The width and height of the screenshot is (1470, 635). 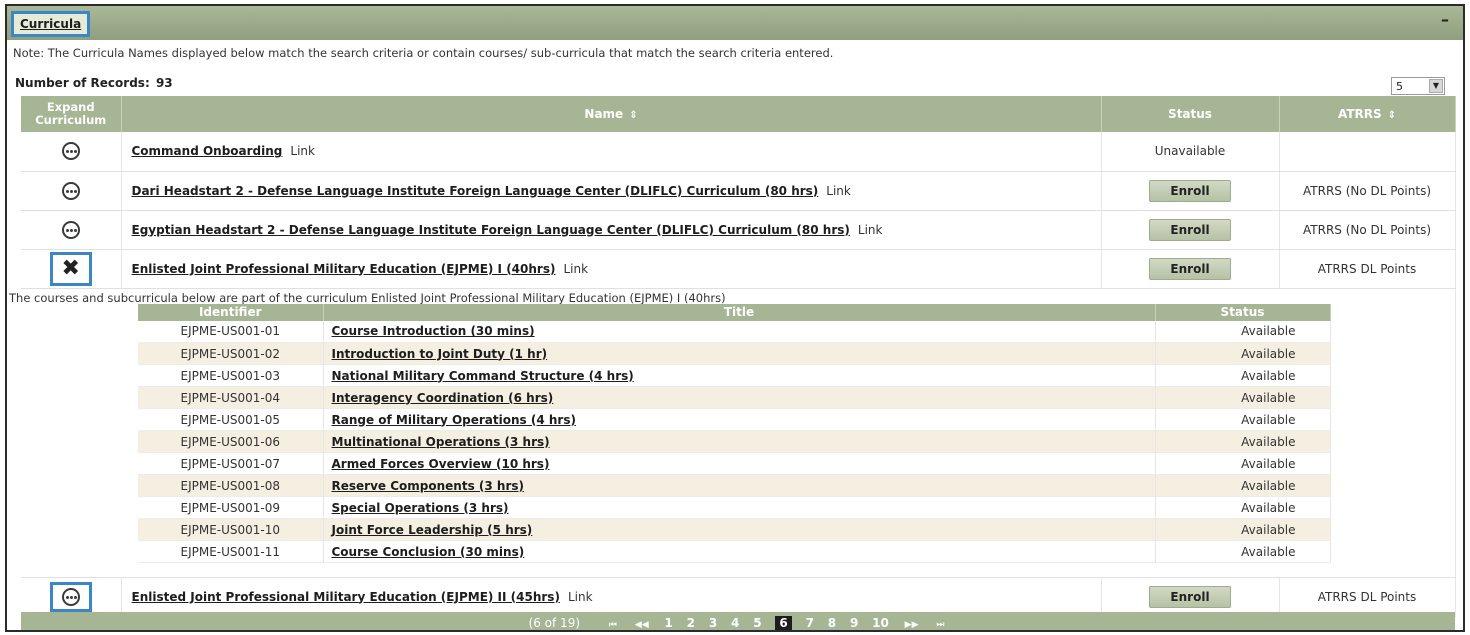 I want to click on expand-button, so click(x=70, y=596).